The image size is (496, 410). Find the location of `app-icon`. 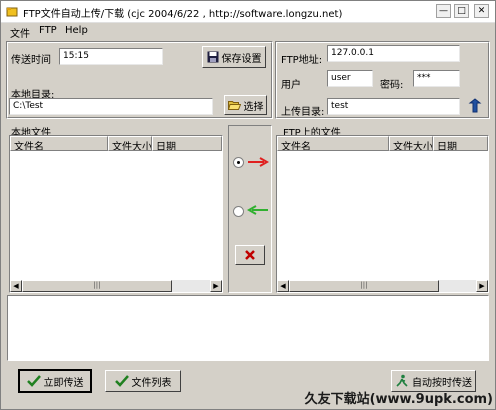

app-icon is located at coordinates (12, 12).